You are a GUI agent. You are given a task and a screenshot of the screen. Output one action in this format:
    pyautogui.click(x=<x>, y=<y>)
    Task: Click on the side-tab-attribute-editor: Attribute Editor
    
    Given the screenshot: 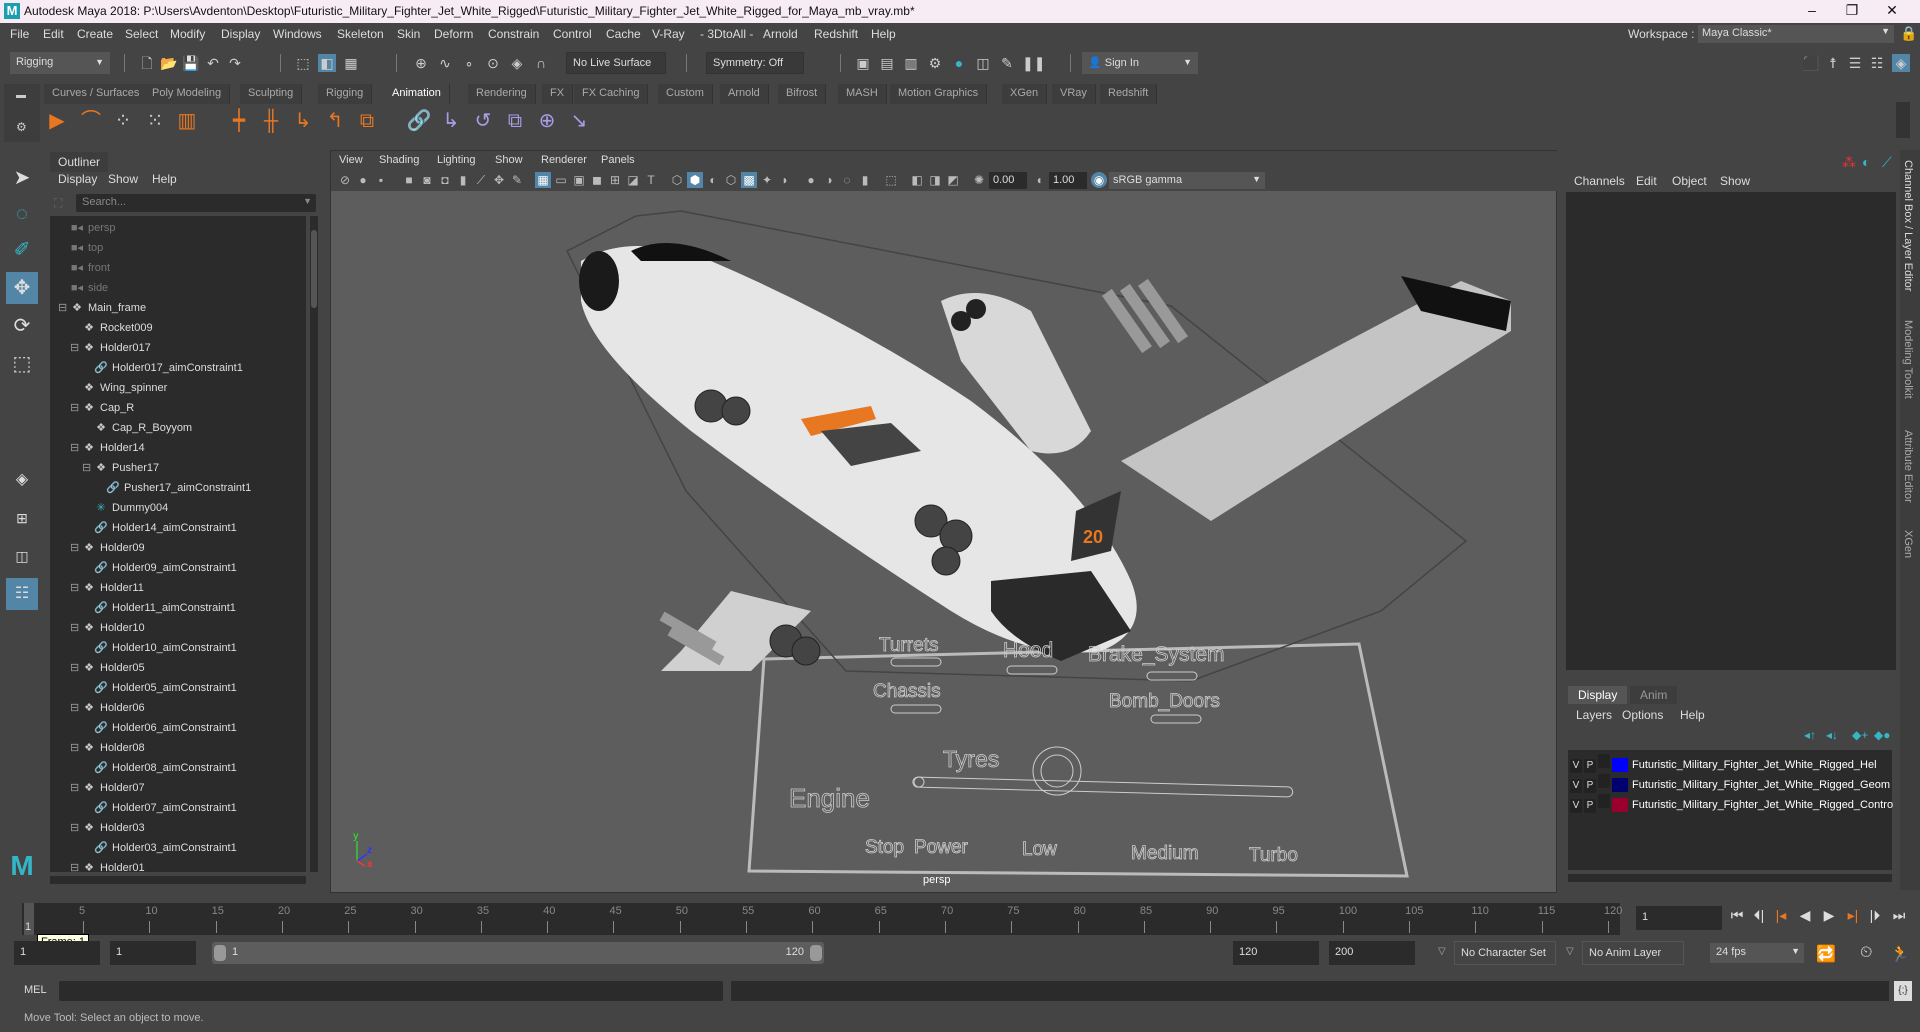 What is the action you would take?
    pyautogui.click(x=1908, y=466)
    